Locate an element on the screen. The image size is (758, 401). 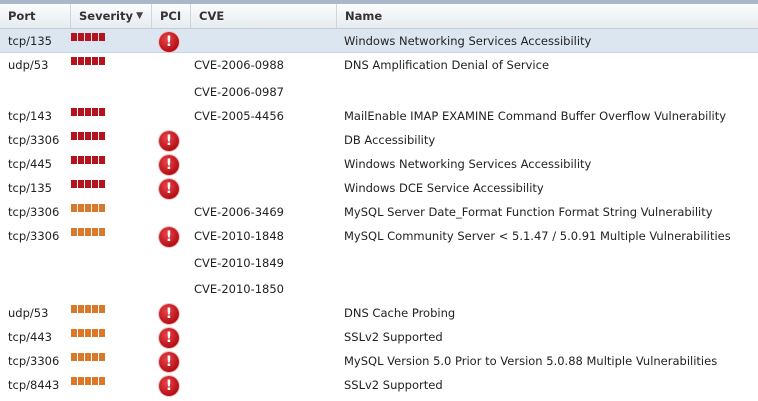
column-header-label: Severity is located at coordinates (106, 16).